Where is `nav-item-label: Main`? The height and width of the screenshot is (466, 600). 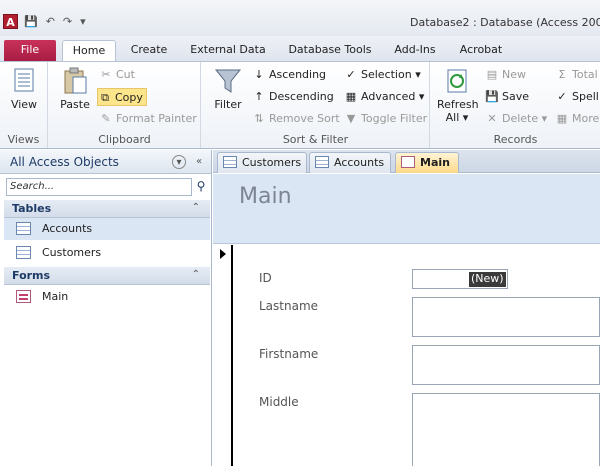
nav-item-label: Main is located at coordinates (55, 296).